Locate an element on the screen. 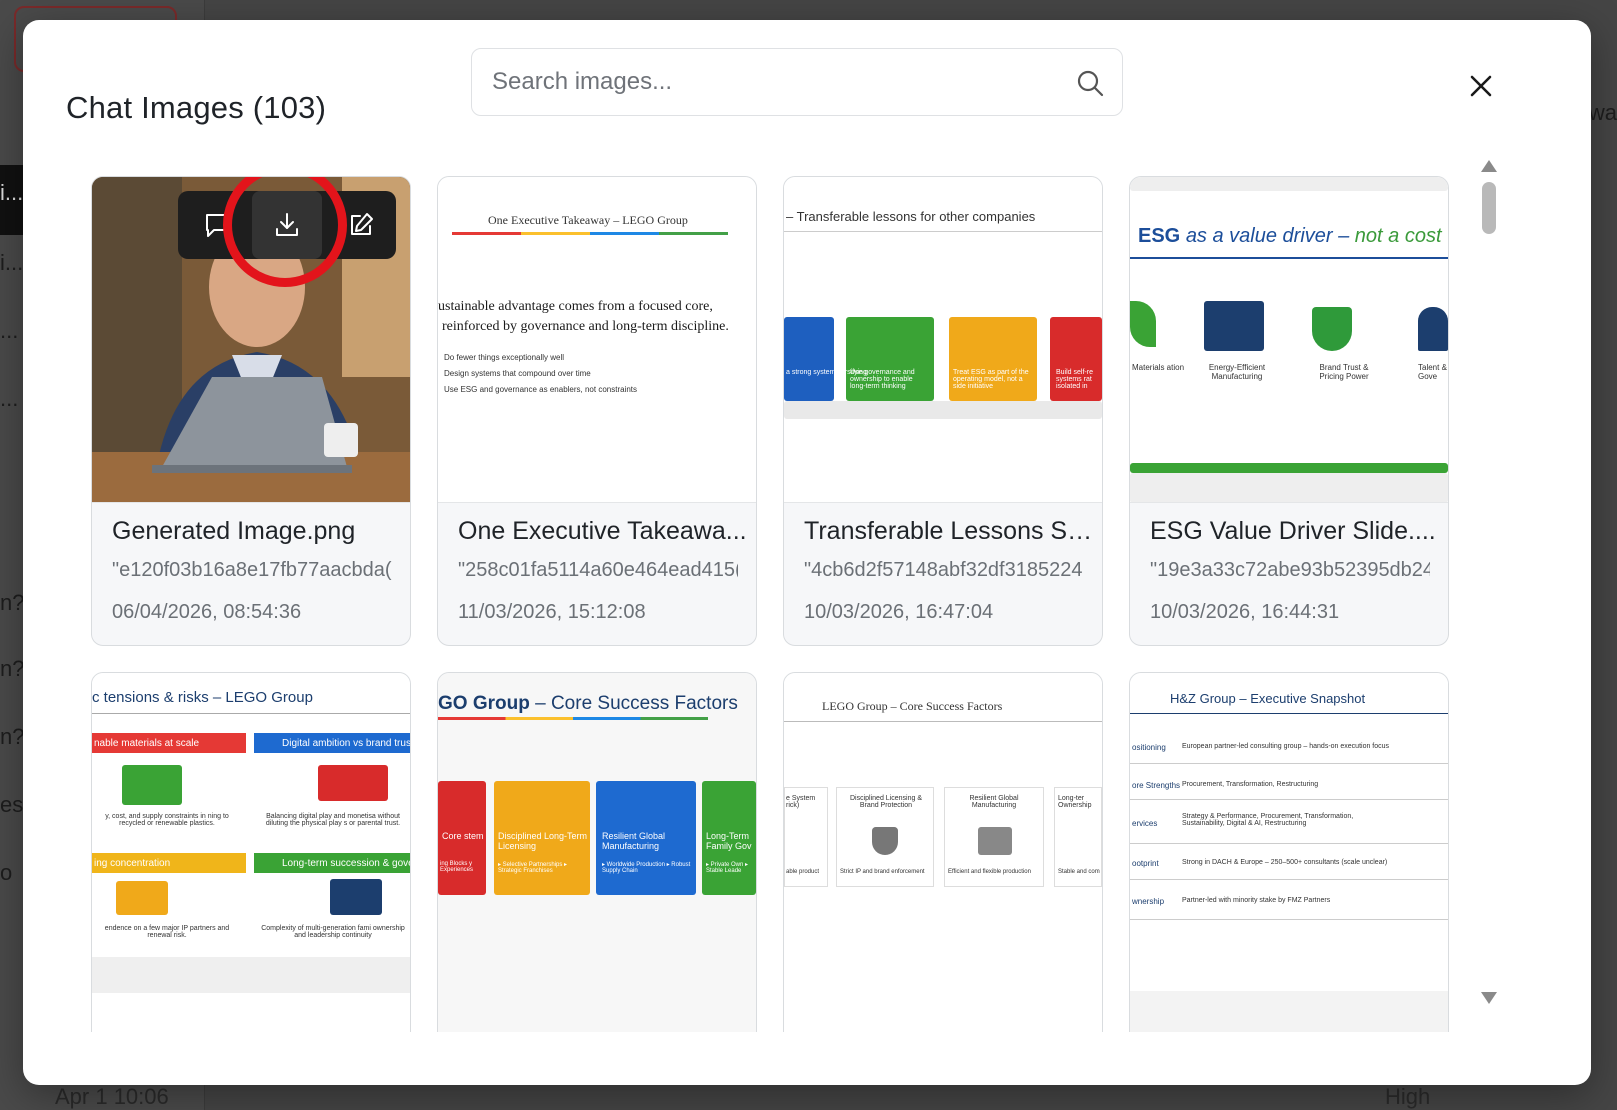 The height and width of the screenshot is (1110, 1617). close-icon is located at coordinates (1481, 86).